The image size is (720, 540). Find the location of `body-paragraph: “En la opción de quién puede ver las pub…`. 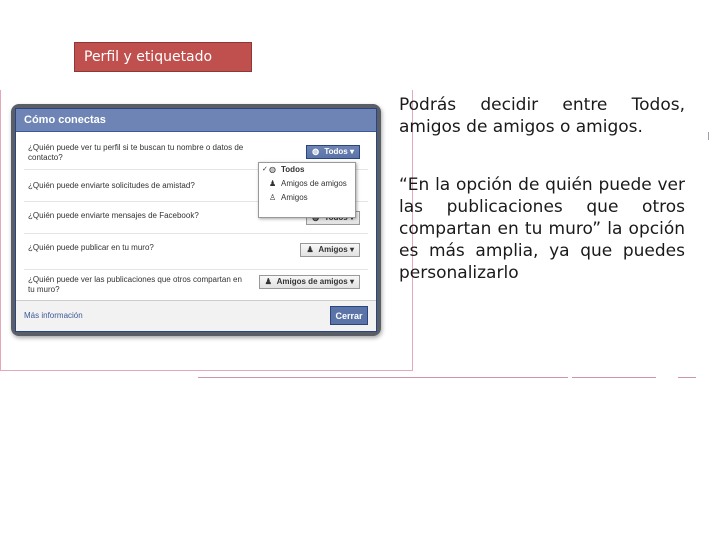

body-paragraph: “En la opción de quién puede ver las pub… is located at coordinates (542, 229).